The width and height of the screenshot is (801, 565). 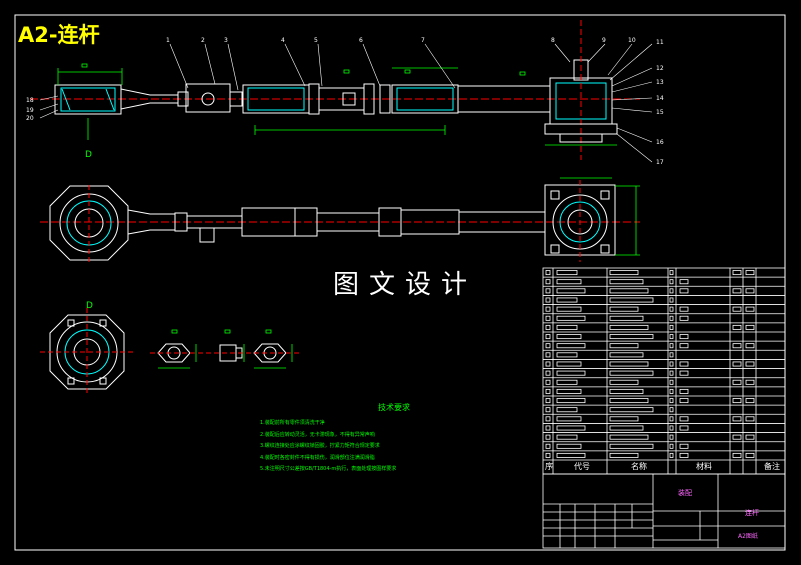 What do you see at coordinates (632, 40) in the screenshot?
I see `part-number: 10` at bounding box center [632, 40].